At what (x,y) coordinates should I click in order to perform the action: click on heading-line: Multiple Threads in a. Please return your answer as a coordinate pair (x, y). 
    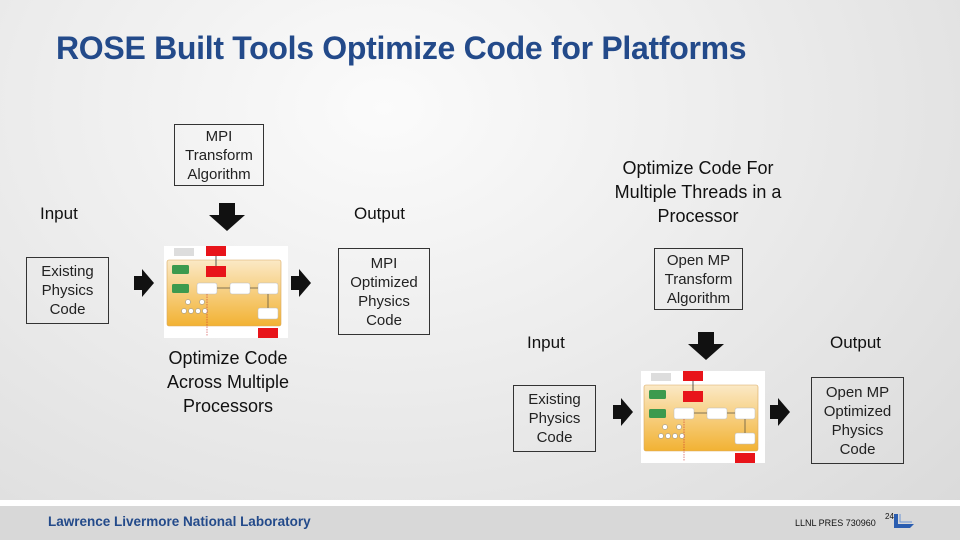
    Looking at the image, I should click on (698, 192).